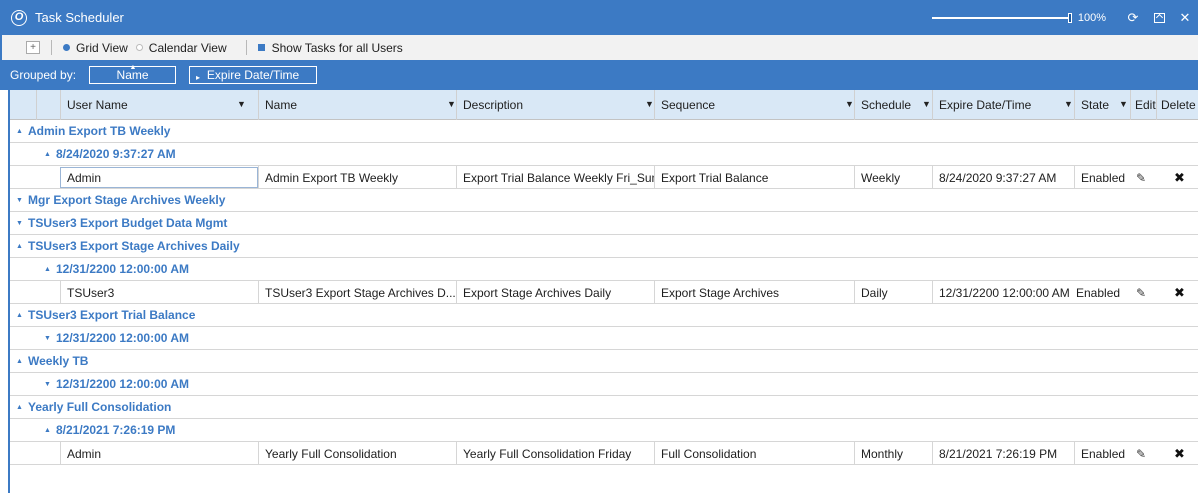 The height and width of the screenshot is (493, 1198). Describe the element at coordinates (604, 269) in the screenshot. I see `subgroup-row: ▲ 12/31/2200 12:00:00 AM` at that location.